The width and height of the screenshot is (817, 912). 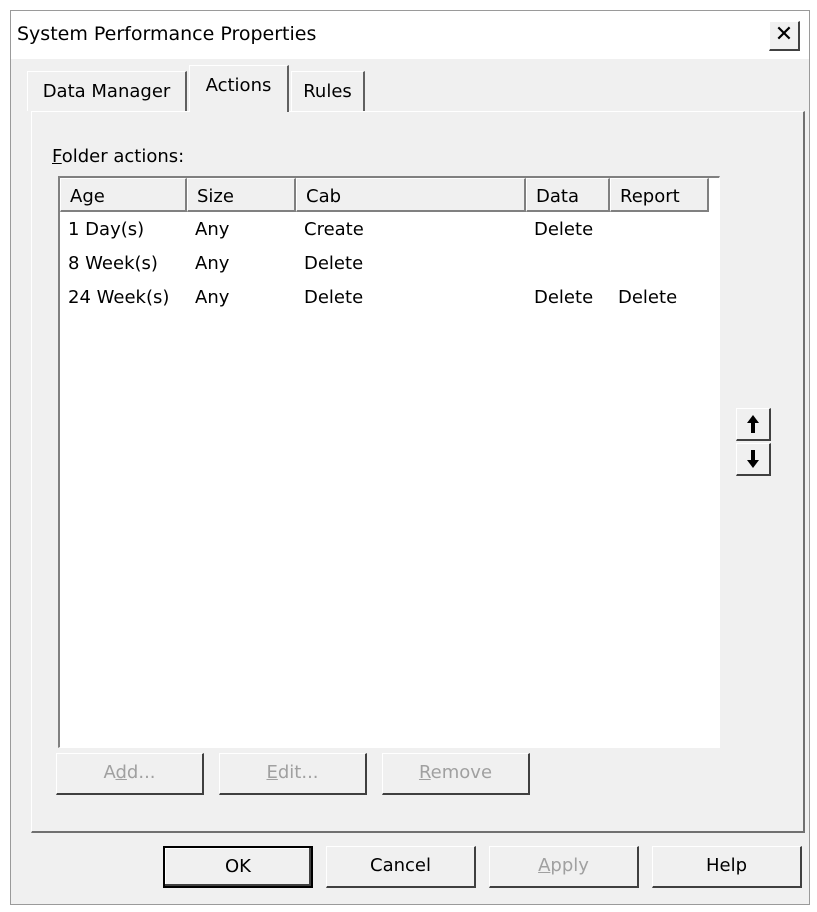 I want to click on table-row: 8 Week(s) Any Delete, so click(x=389, y=265).